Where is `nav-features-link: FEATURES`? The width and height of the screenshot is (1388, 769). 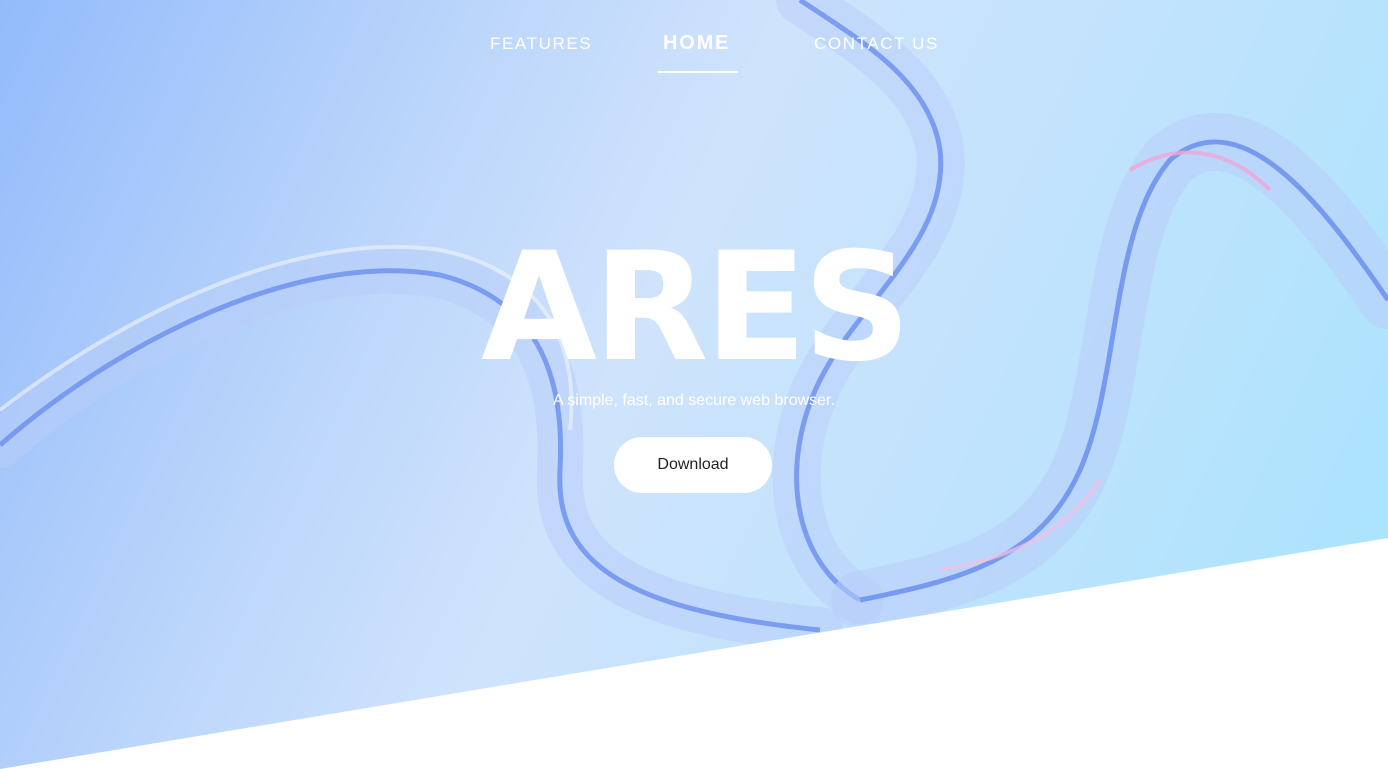 nav-features-link: FEATURES is located at coordinates (541, 44).